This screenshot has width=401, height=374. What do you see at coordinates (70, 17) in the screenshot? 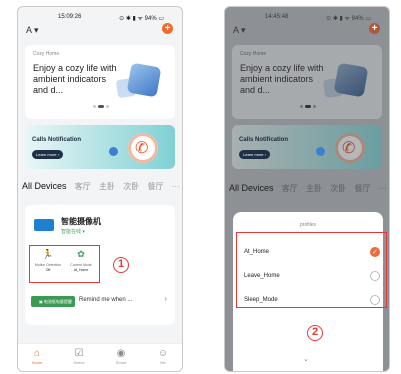
I see `status-time: 15:09:26` at bounding box center [70, 17].